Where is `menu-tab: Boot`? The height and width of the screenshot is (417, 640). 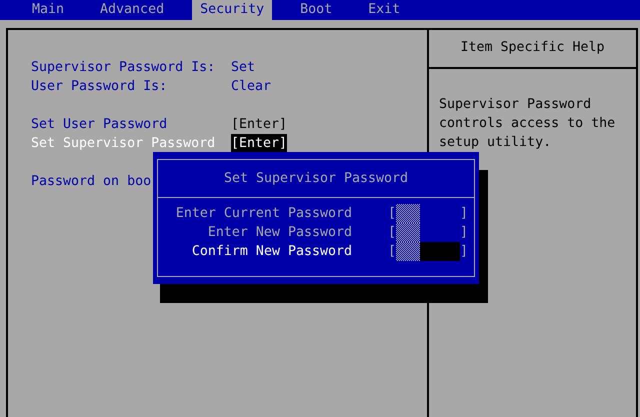 menu-tab: Boot is located at coordinates (316, 10).